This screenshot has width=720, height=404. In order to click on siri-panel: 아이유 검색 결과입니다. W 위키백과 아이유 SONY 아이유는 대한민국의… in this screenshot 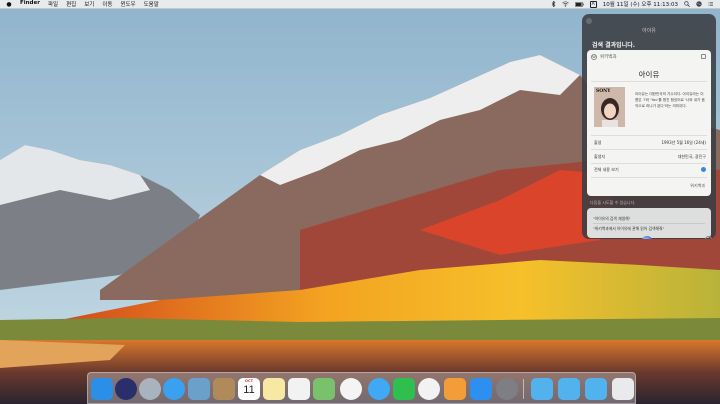, I will do `click(649, 126)`.